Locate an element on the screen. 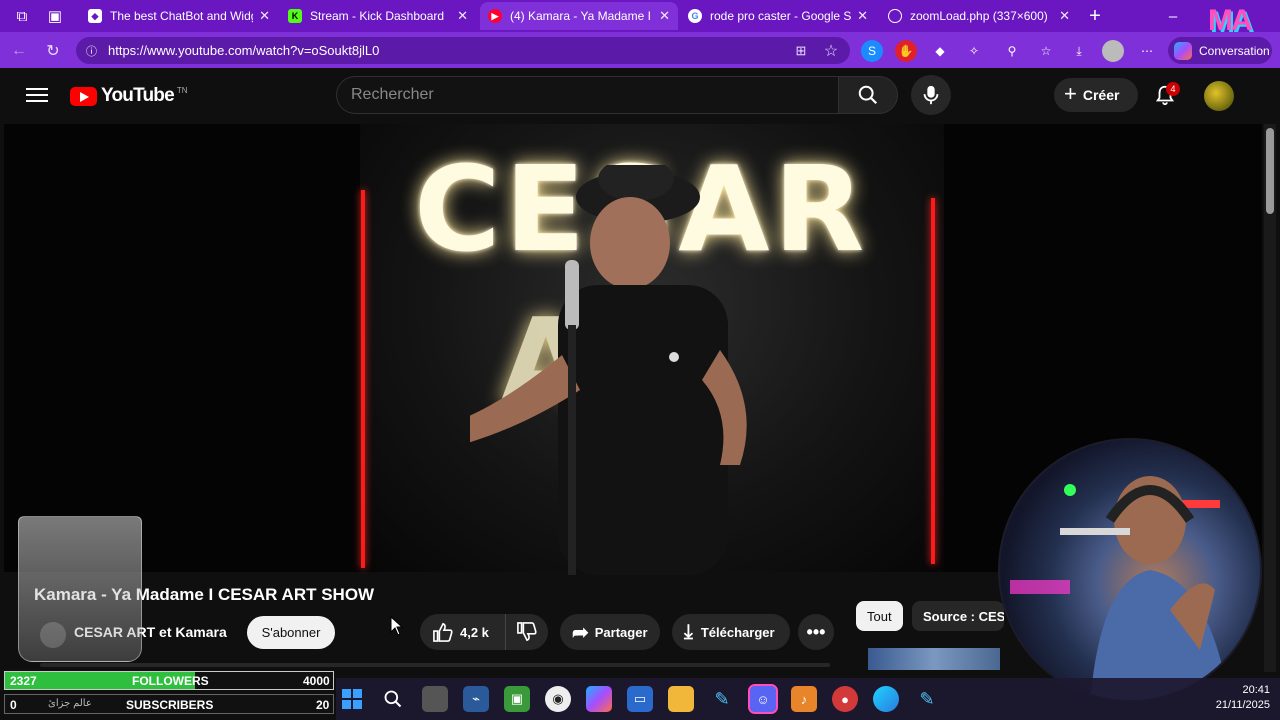 Image resolution: width=1280 pixels, height=720 pixels. clock-time: 20:41 is located at coordinates (1256, 690).